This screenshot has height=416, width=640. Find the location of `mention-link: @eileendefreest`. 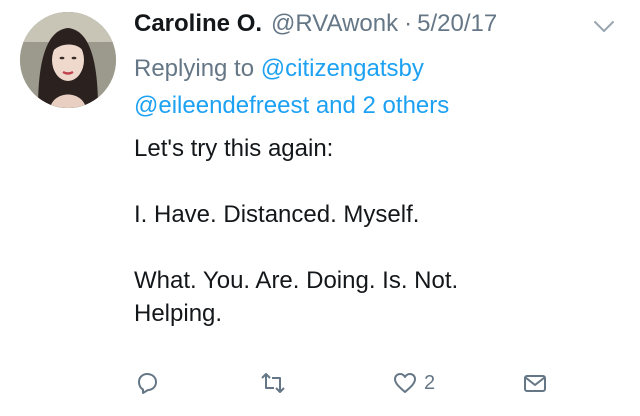

mention-link: @eileendefreest is located at coordinates (221, 105).